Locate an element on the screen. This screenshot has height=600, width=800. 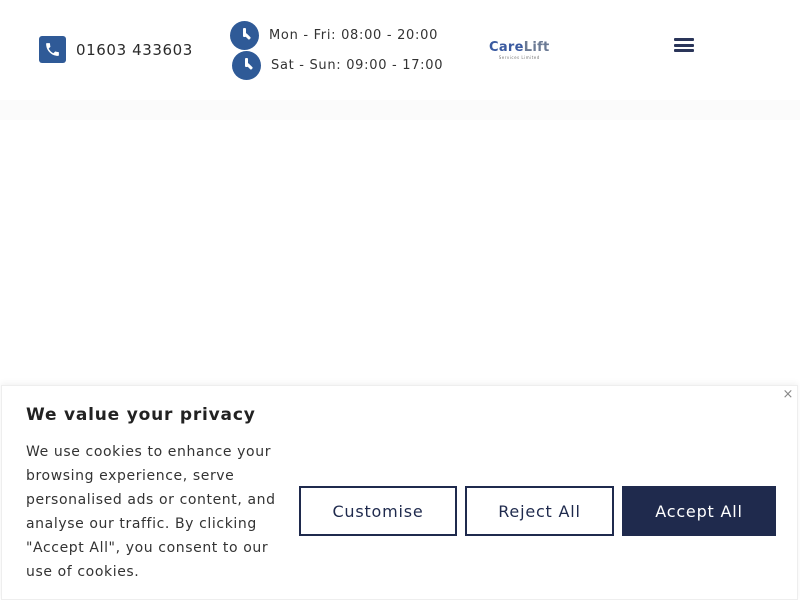
site-logo: CareLift Services Limited is located at coordinates (519, 51).